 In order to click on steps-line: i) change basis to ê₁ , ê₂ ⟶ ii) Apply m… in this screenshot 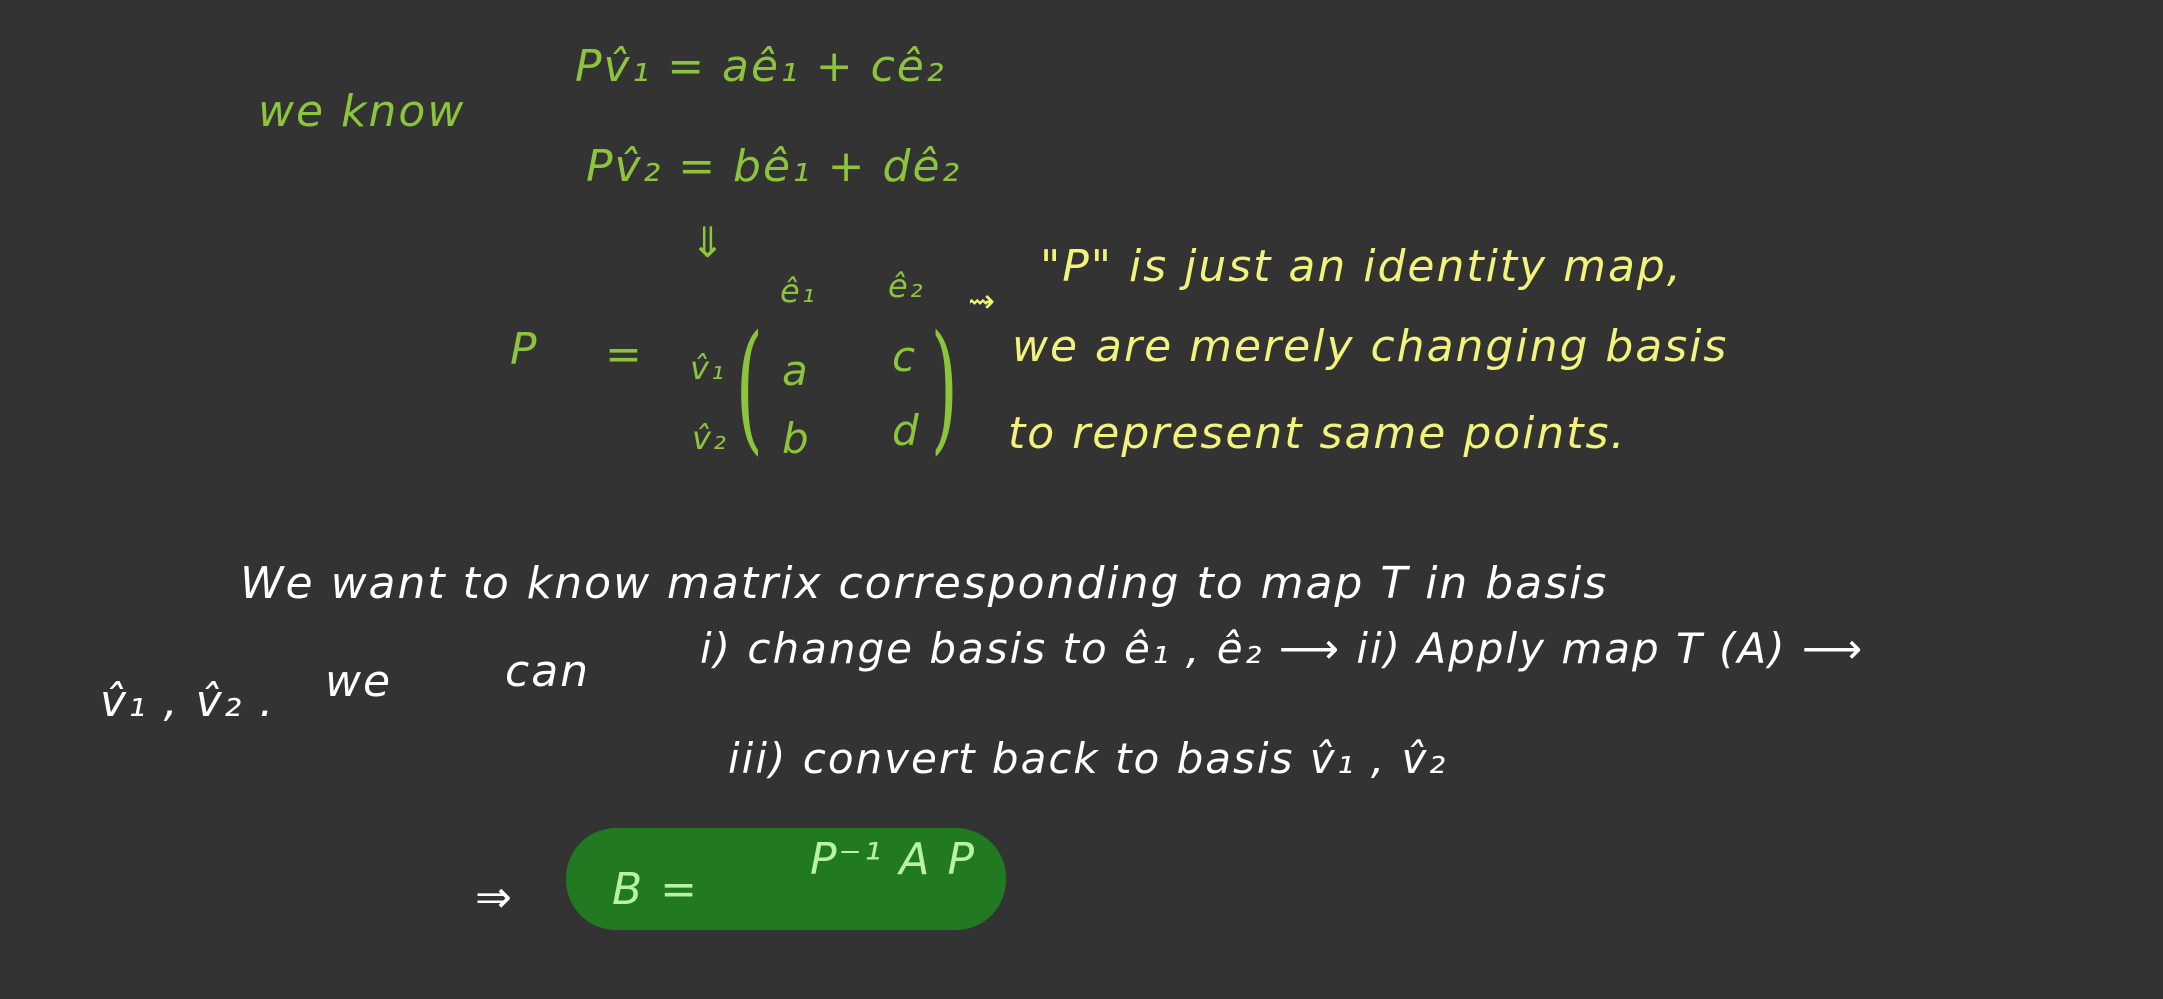, I will do `click(1282, 648)`.